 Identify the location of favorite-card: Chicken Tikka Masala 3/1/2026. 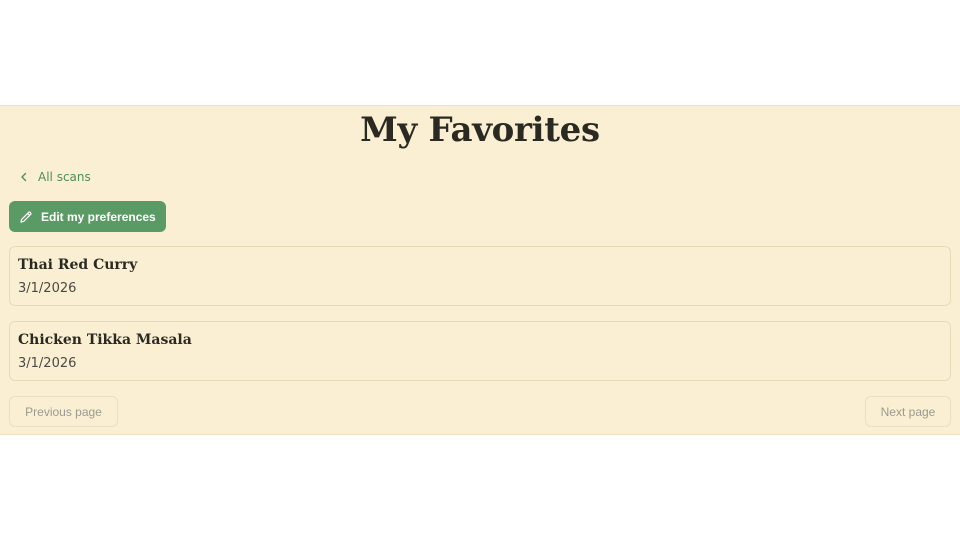
(480, 351).